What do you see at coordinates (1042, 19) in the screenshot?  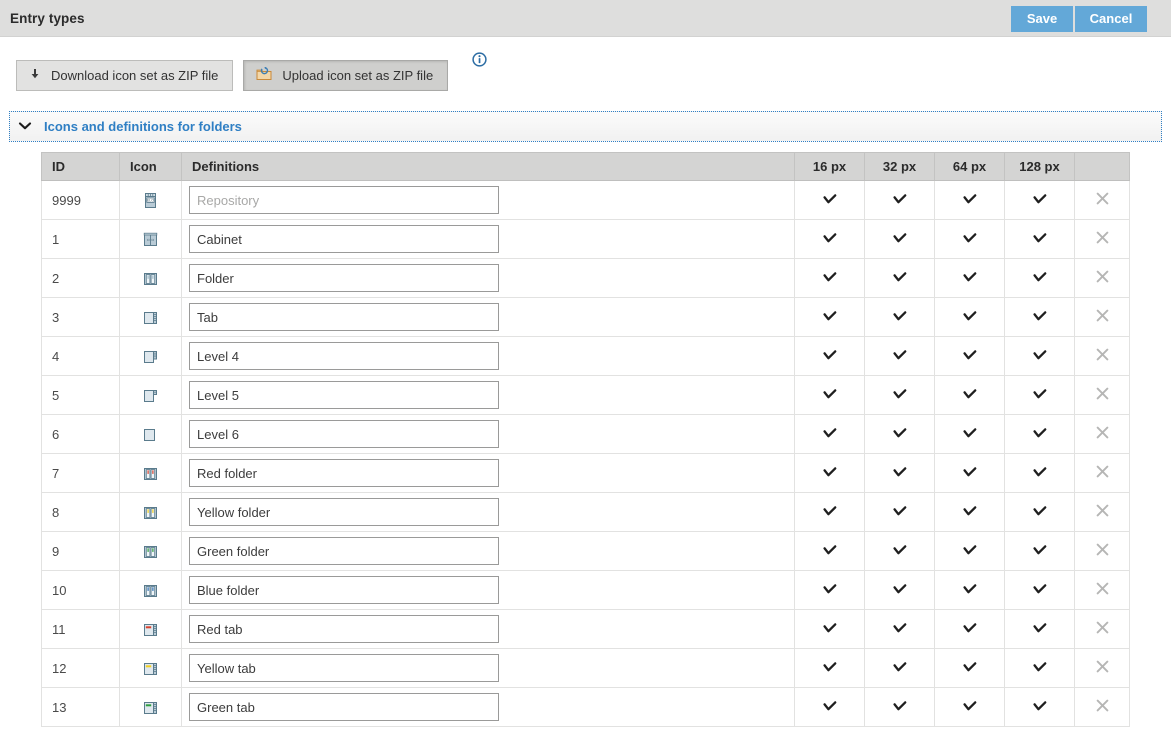 I see `save-button: Save` at bounding box center [1042, 19].